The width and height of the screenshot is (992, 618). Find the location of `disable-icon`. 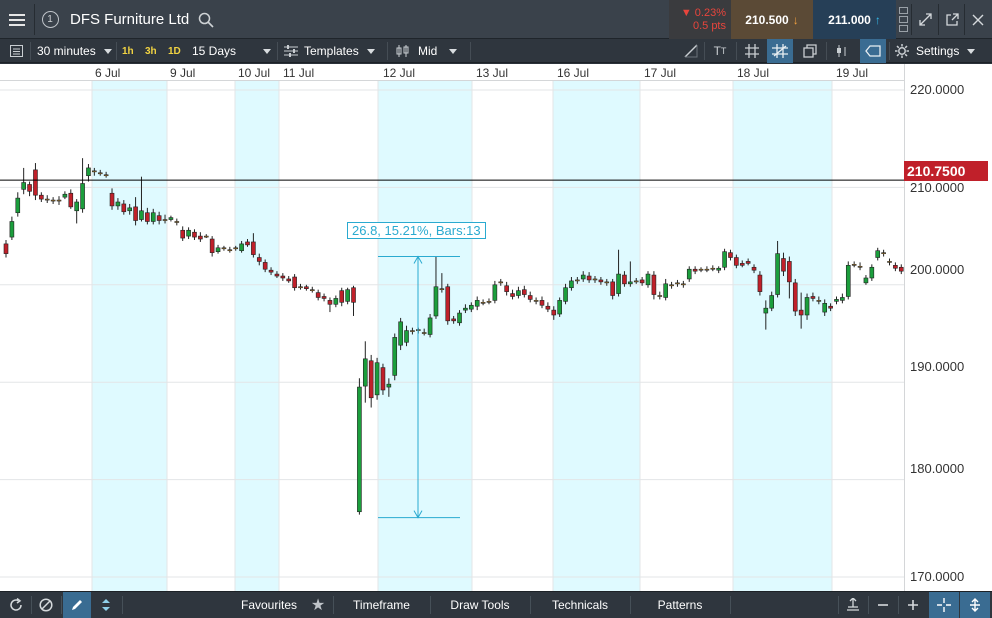

disable-icon is located at coordinates (46, 605).